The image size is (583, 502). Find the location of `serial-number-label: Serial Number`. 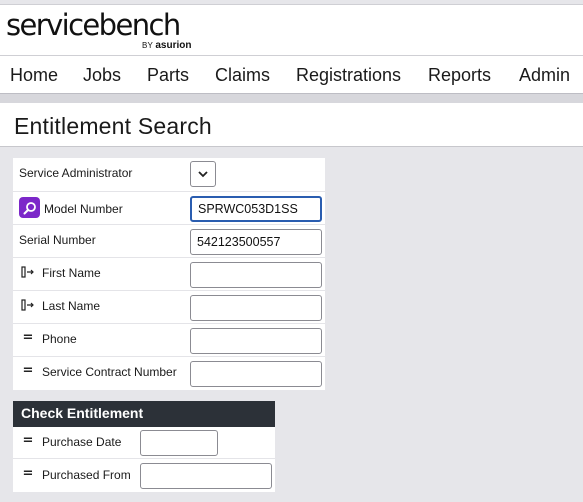

serial-number-label: Serial Number is located at coordinates (57, 240).